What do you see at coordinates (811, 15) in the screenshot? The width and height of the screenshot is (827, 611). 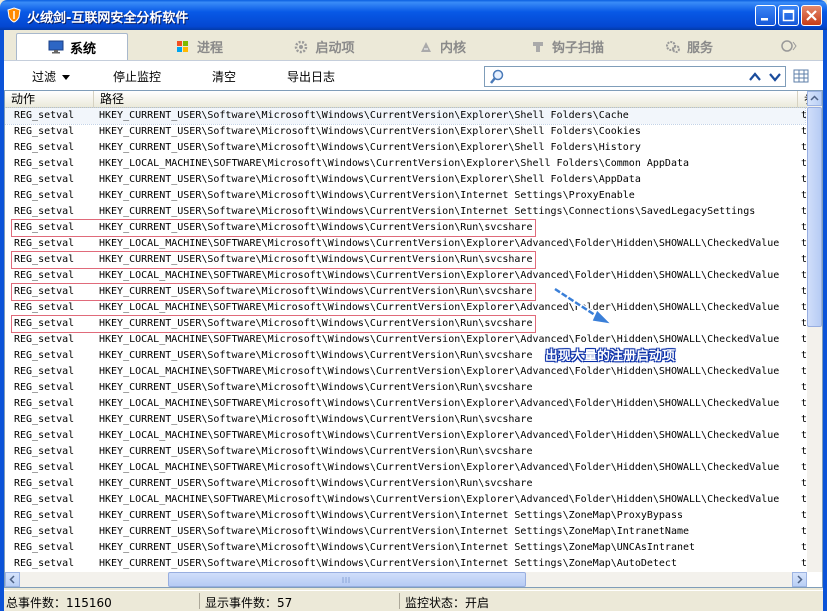 I see `close-button` at bounding box center [811, 15].